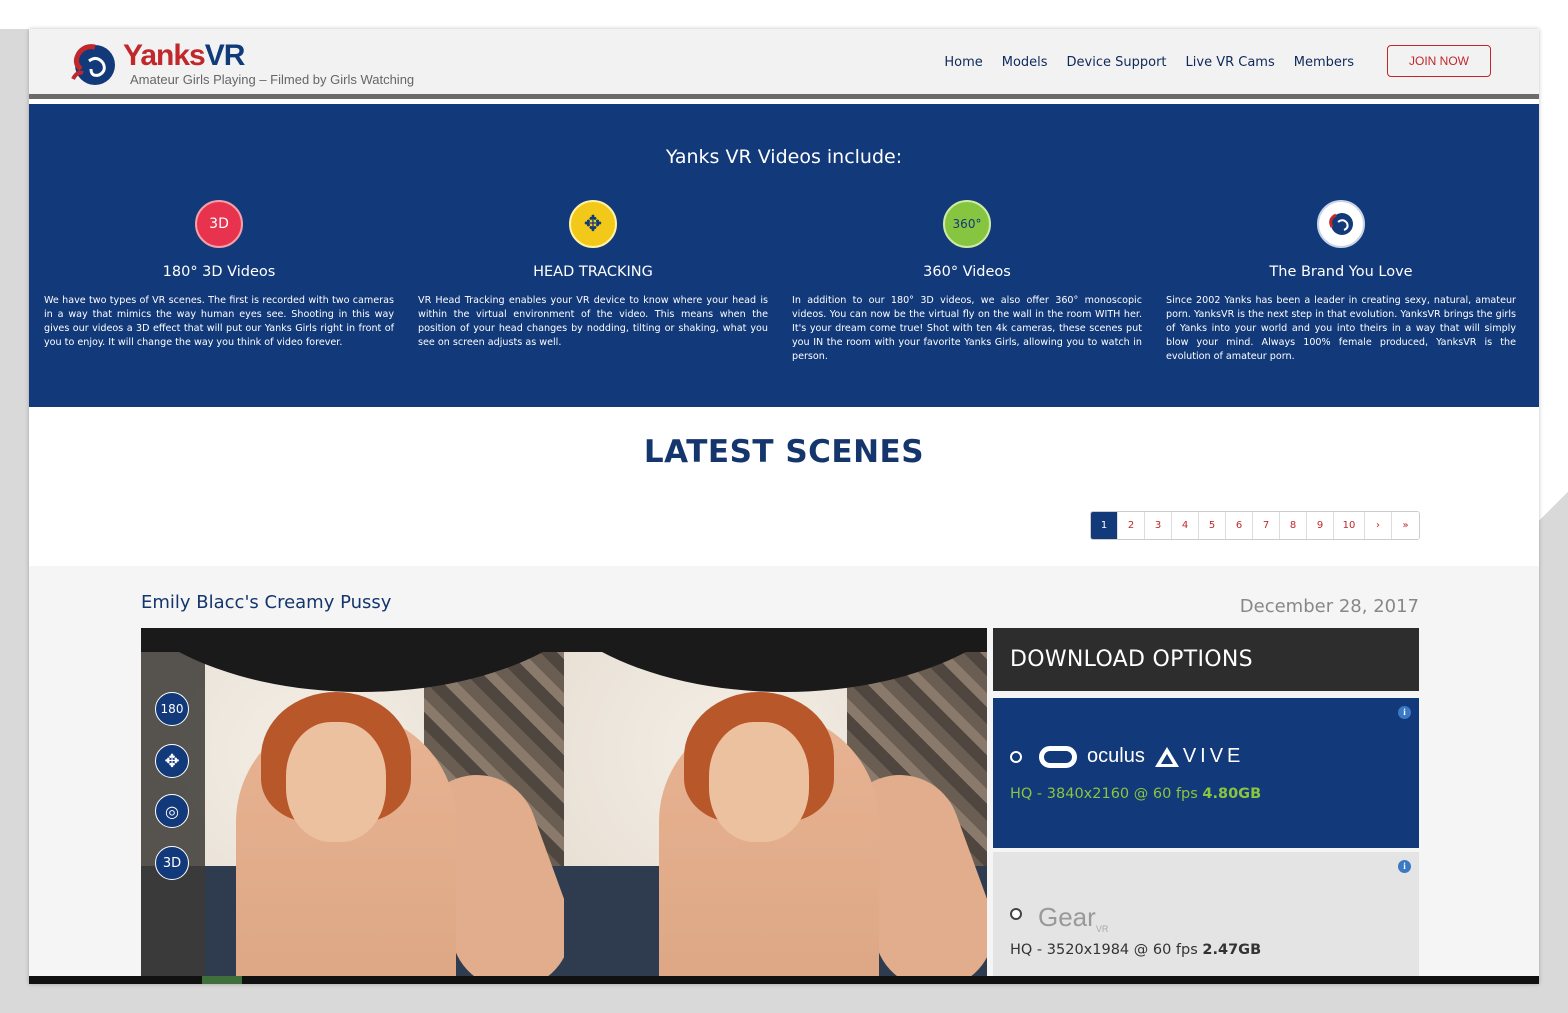 Image resolution: width=1568 pixels, height=1013 pixels. I want to click on quality-text: HQ - 3520x1984 @ 60 fps, so click(1104, 950).